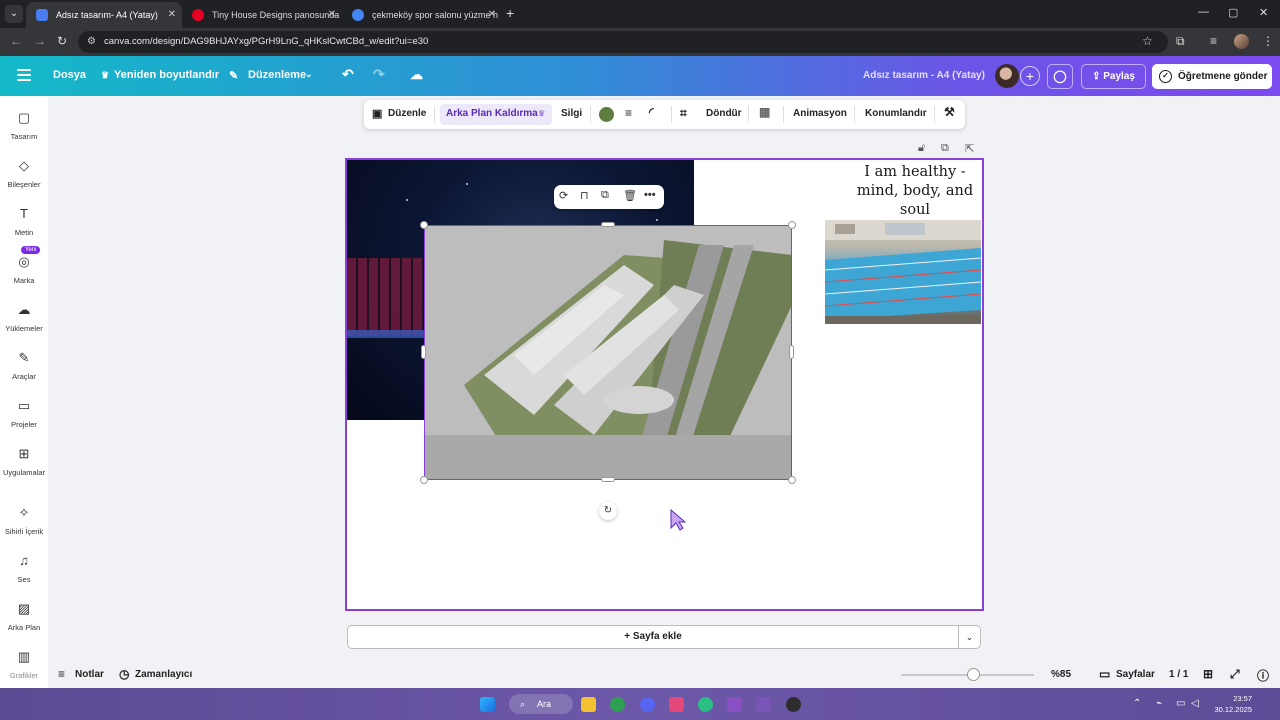  Describe the element at coordinates (104, 15) in the screenshot. I see `browser-tab-canva: Adsız tasarım- A4 (Yatay) ✕` at that location.